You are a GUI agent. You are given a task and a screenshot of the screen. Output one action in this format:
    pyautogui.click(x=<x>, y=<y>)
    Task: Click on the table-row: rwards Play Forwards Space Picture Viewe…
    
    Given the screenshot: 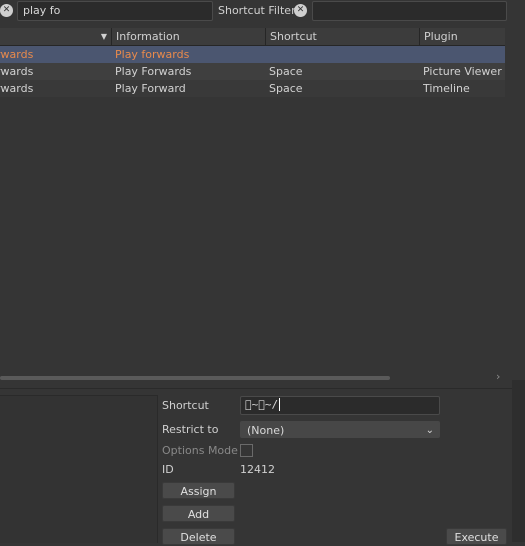 What is the action you would take?
    pyautogui.click(x=252, y=71)
    